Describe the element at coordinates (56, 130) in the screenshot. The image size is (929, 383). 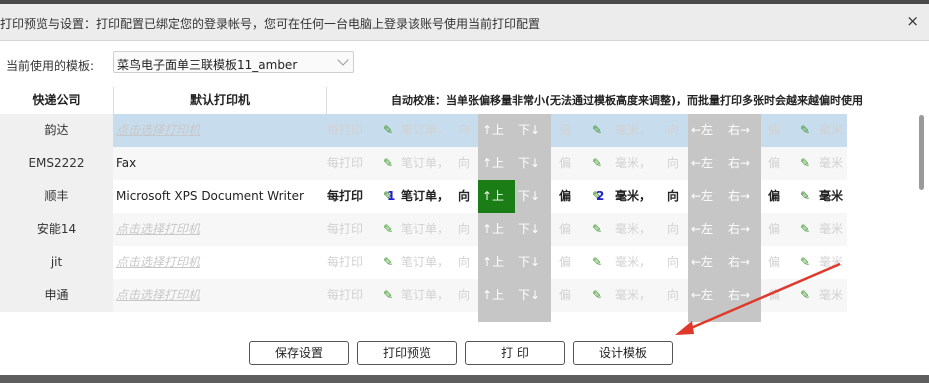
I see `company-cell: 韵达` at that location.